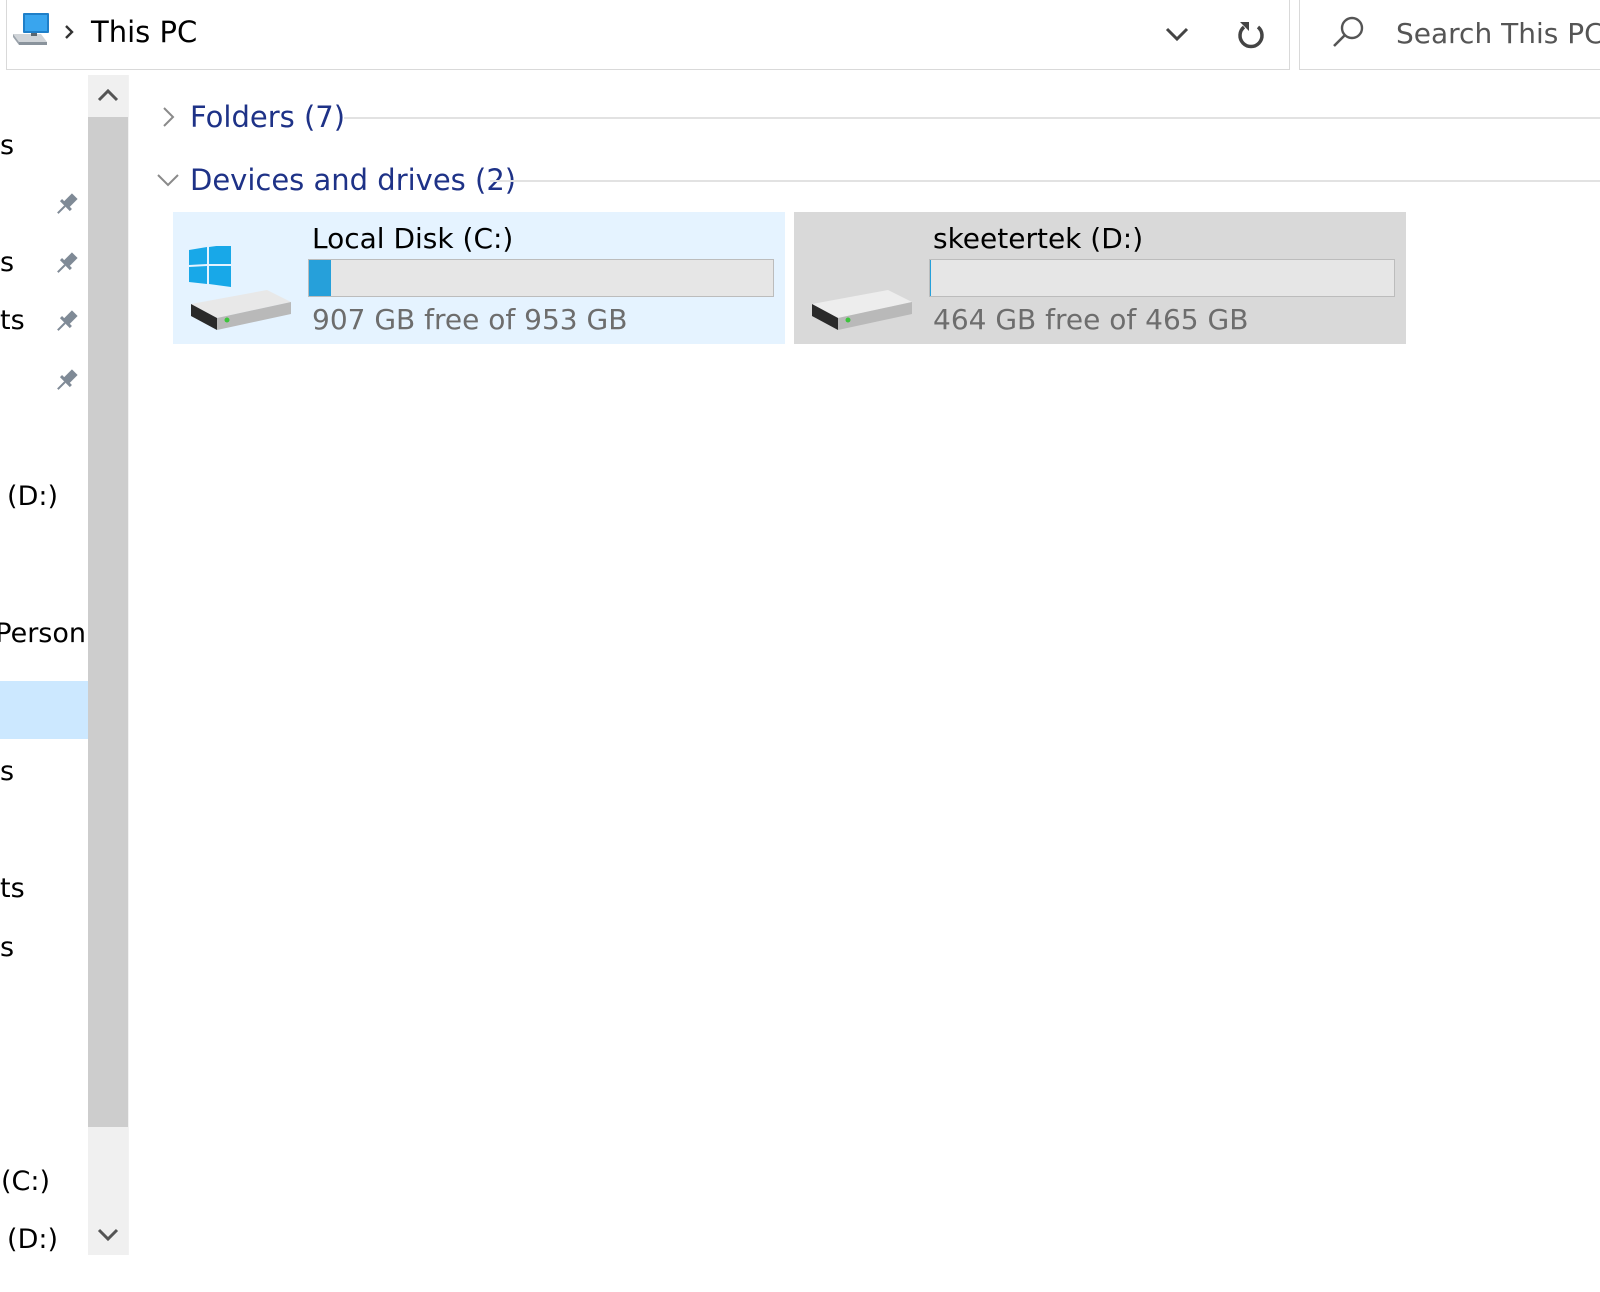  I want to click on group-header-folders: Folders (7), so click(878, 117).